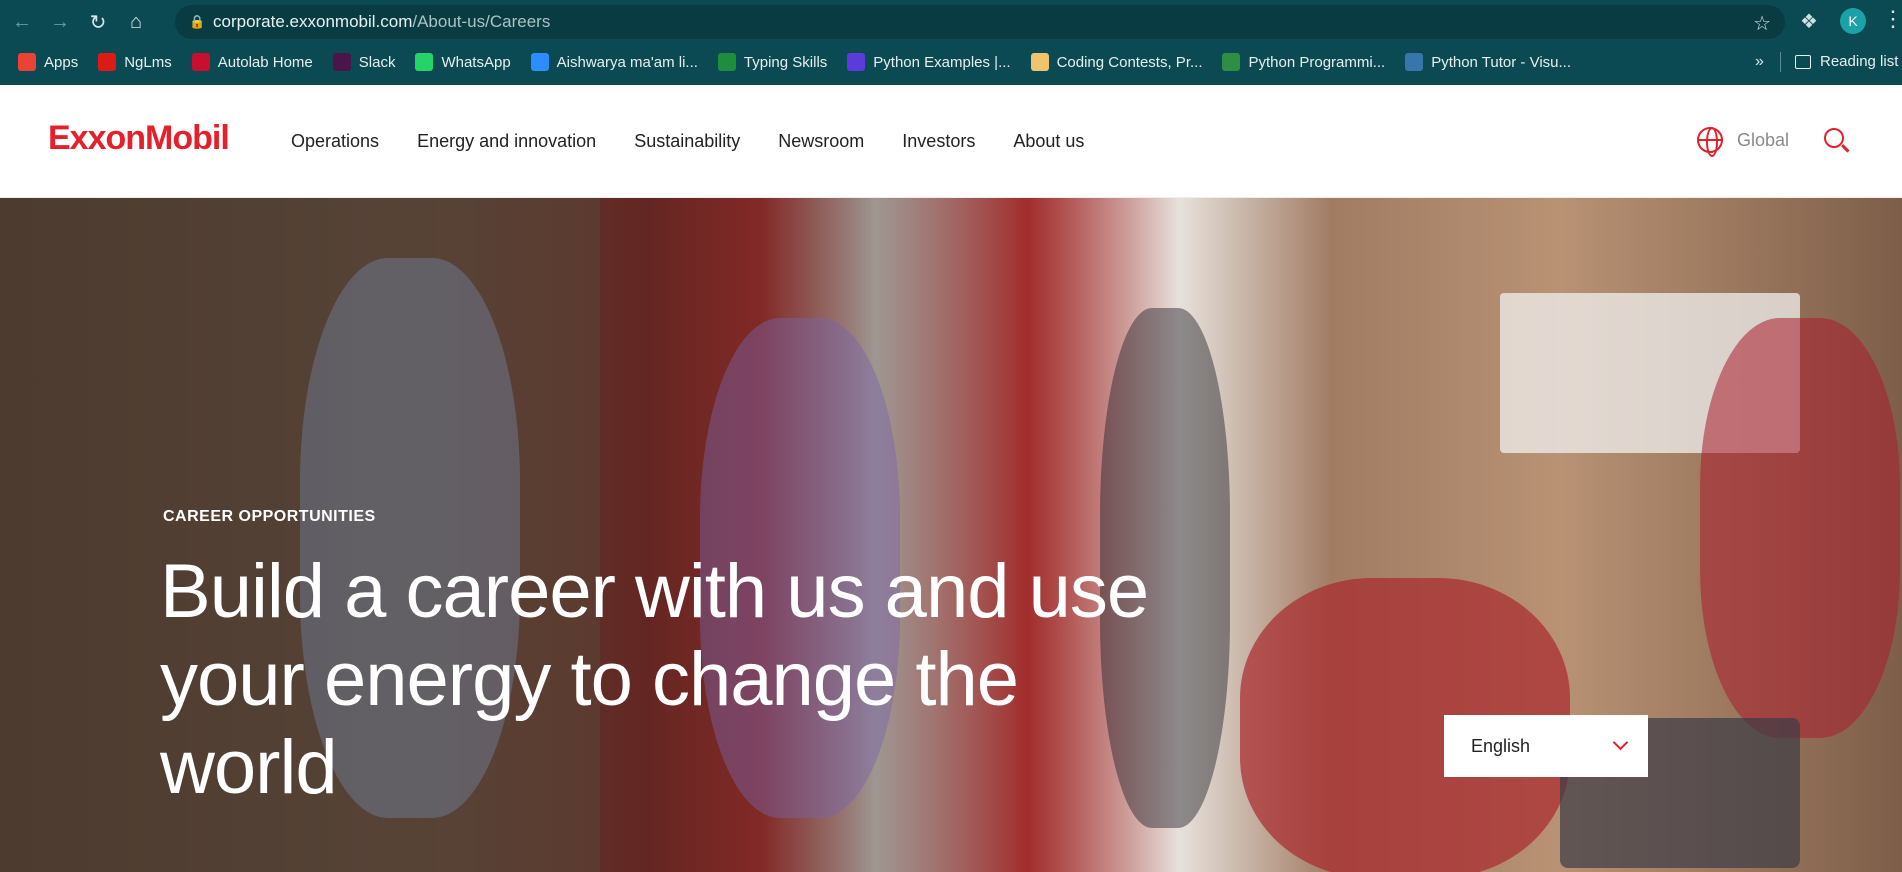 Image resolution: width=1902 pixels, height=872 pixels. Describe the element at coordinates (938, 141) in the screenshot. I see `nav-investors: Investors` at that location.